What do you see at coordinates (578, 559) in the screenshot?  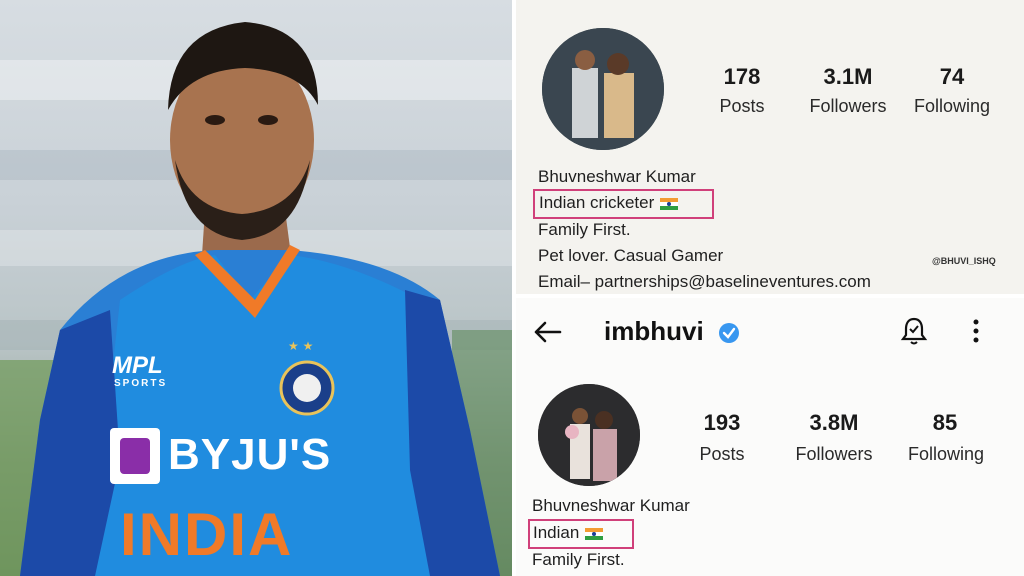 I see `new-bio-line-1: Family First.` at bounding box center [578, 559].